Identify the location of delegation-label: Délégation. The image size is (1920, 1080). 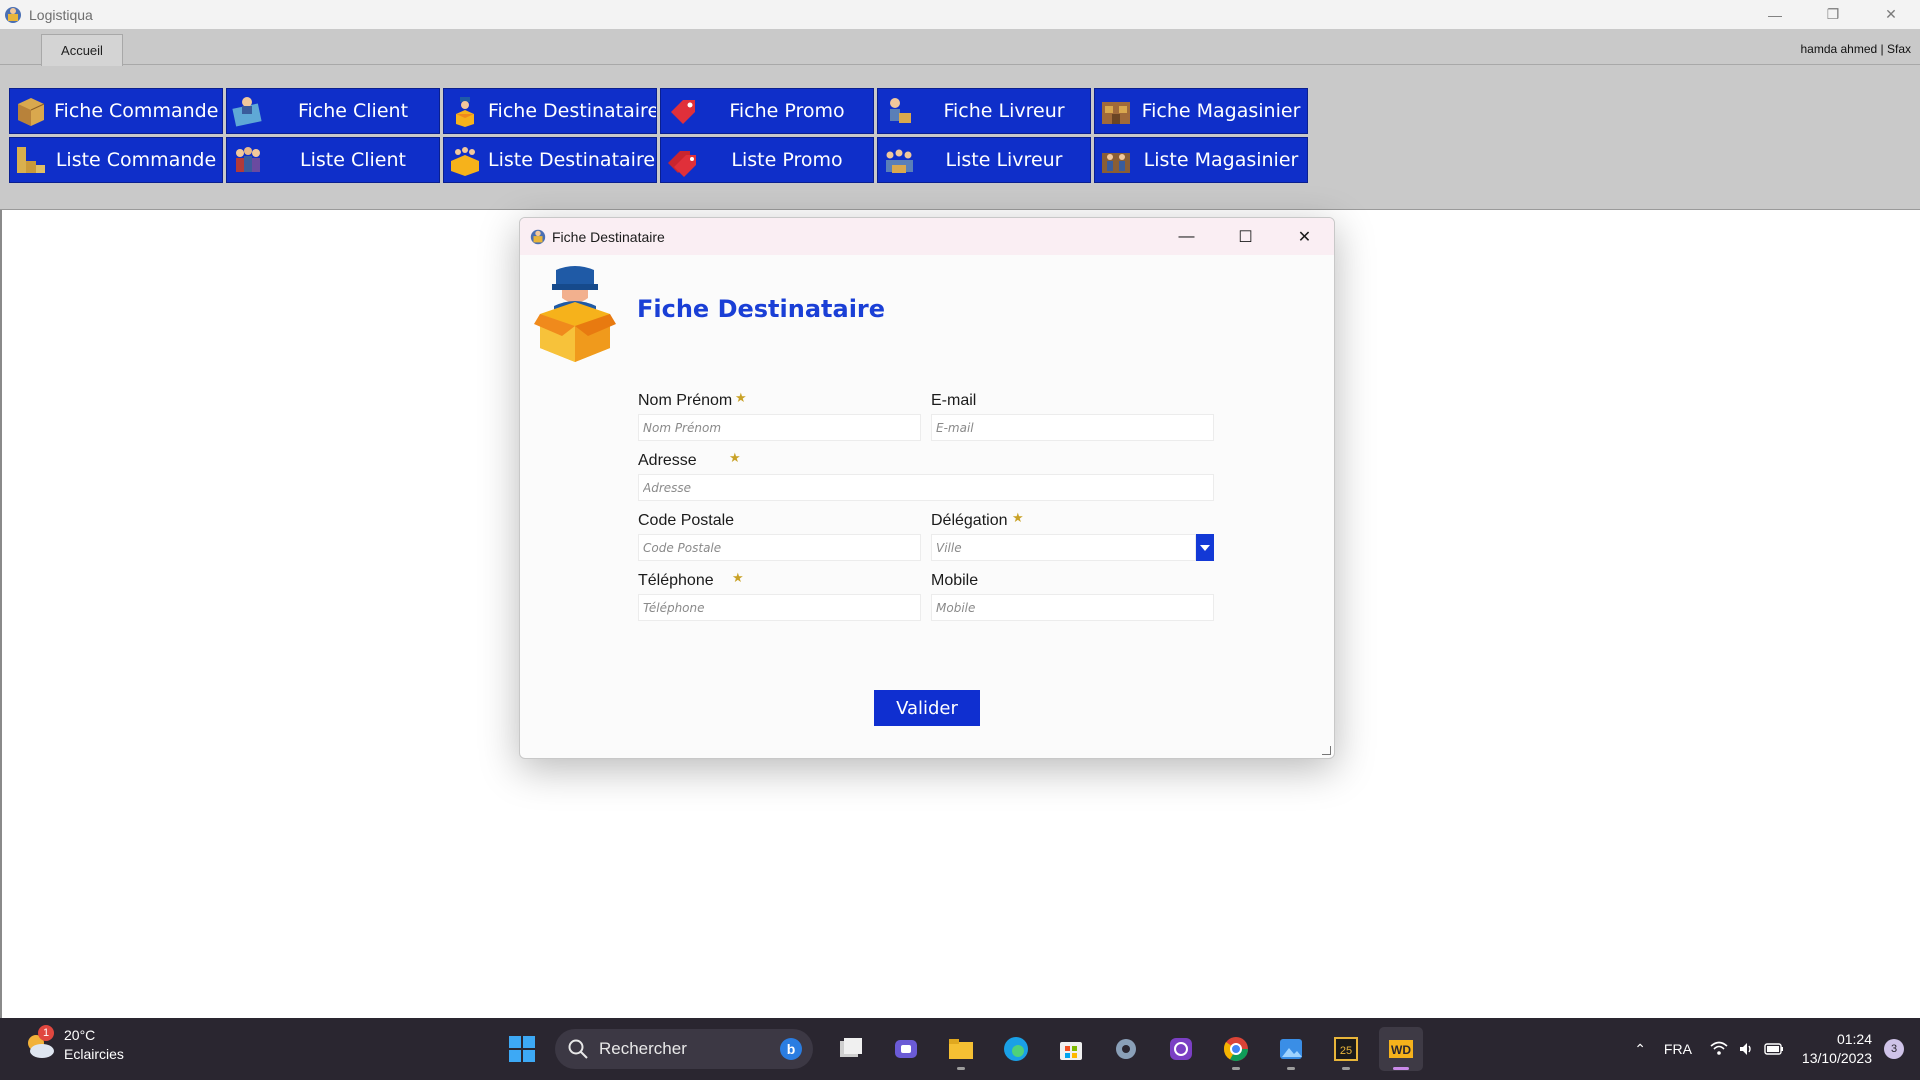
(969, 520).